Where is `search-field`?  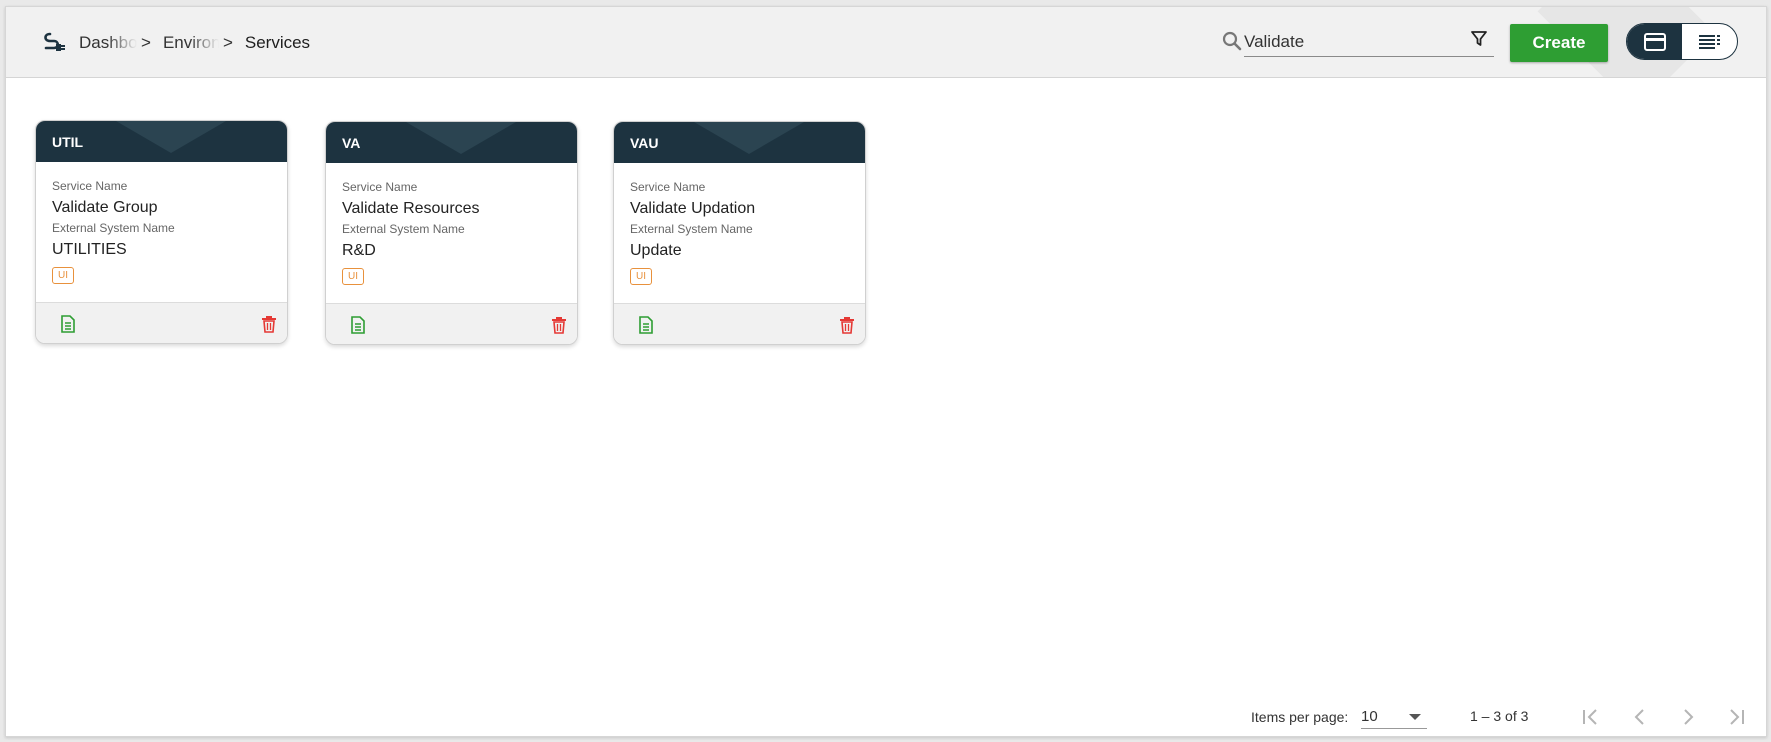 search-field is located at coordinates (1369, 42).